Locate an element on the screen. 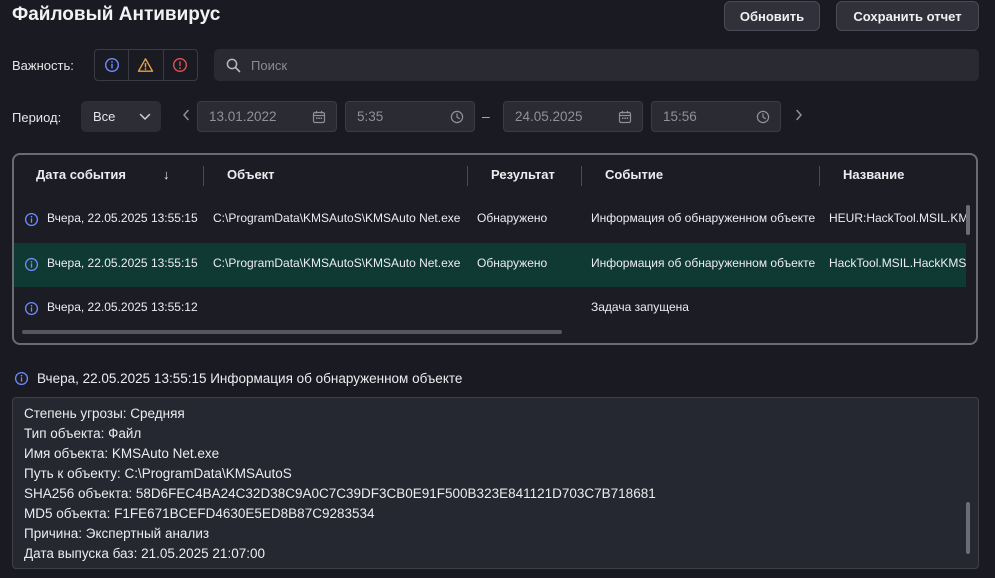  row-name: HackTool.MSIL.HackKMS.gen is located at coordinates (897, 263).